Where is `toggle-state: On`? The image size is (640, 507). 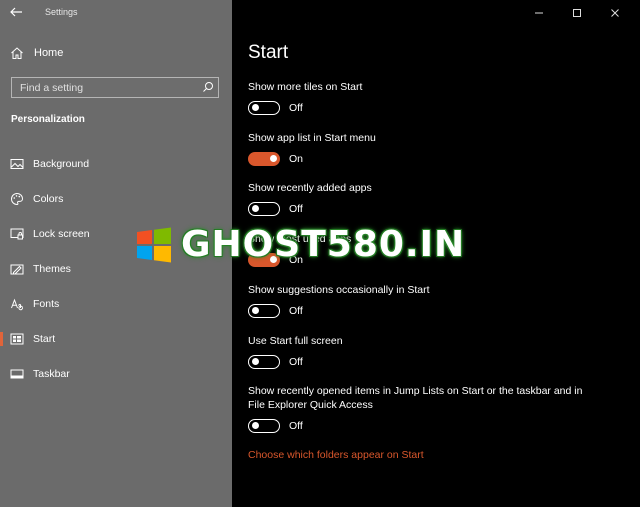 toggle-state: On is located at coordinates (296, 159).